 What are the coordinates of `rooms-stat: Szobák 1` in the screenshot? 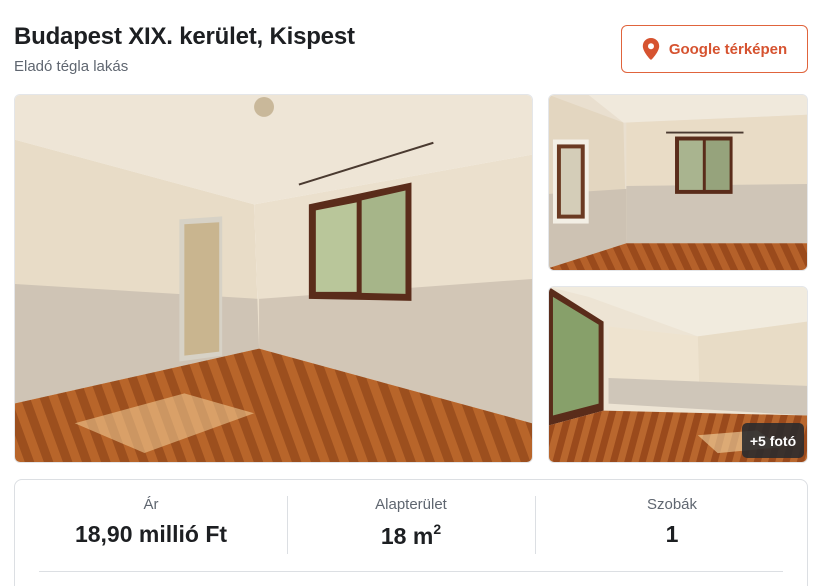 It's located at (672, 522).